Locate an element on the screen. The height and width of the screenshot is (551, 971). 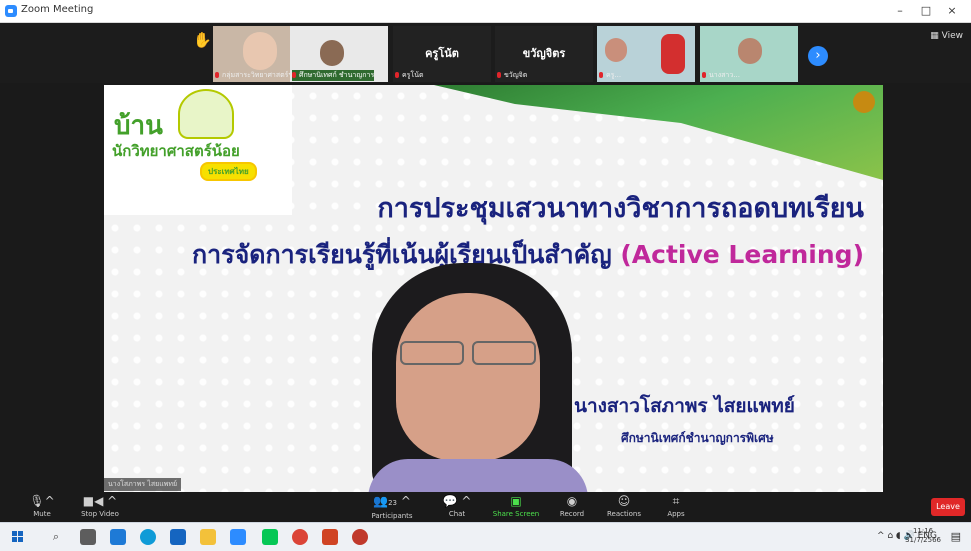
raised-hand-icon: ✋ is located at coordinates (202, 40).